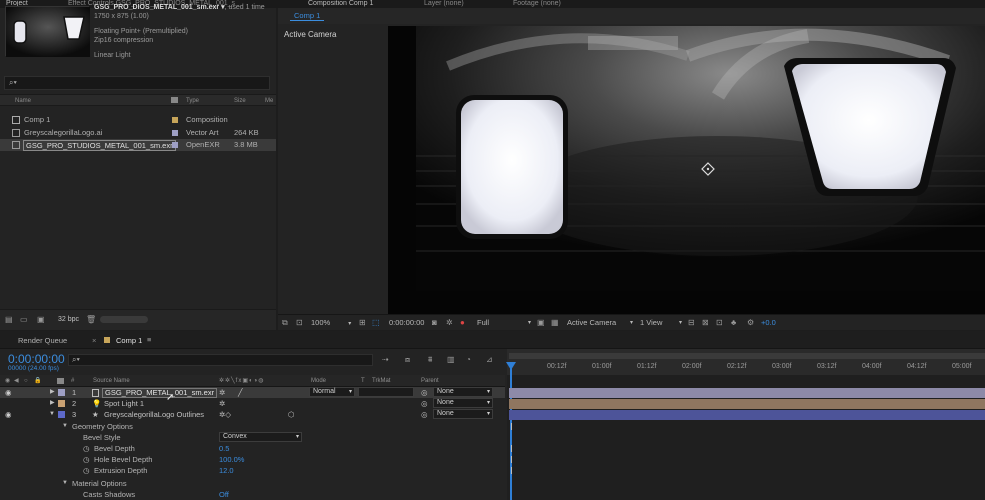 This screenshot has width=985, height=500. Describe the element at coordinates (23, 101) in the screenshot. I see `col-name: Name` at that location.